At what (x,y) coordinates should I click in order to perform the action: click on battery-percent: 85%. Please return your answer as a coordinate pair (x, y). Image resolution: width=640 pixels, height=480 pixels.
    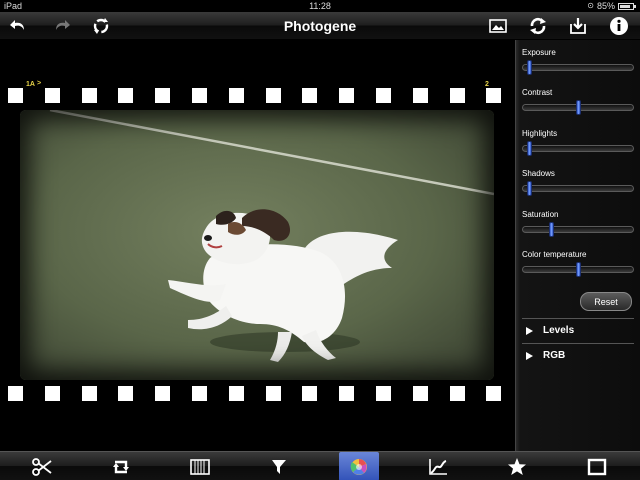
    Looking at the image, I should click on (605, 6).